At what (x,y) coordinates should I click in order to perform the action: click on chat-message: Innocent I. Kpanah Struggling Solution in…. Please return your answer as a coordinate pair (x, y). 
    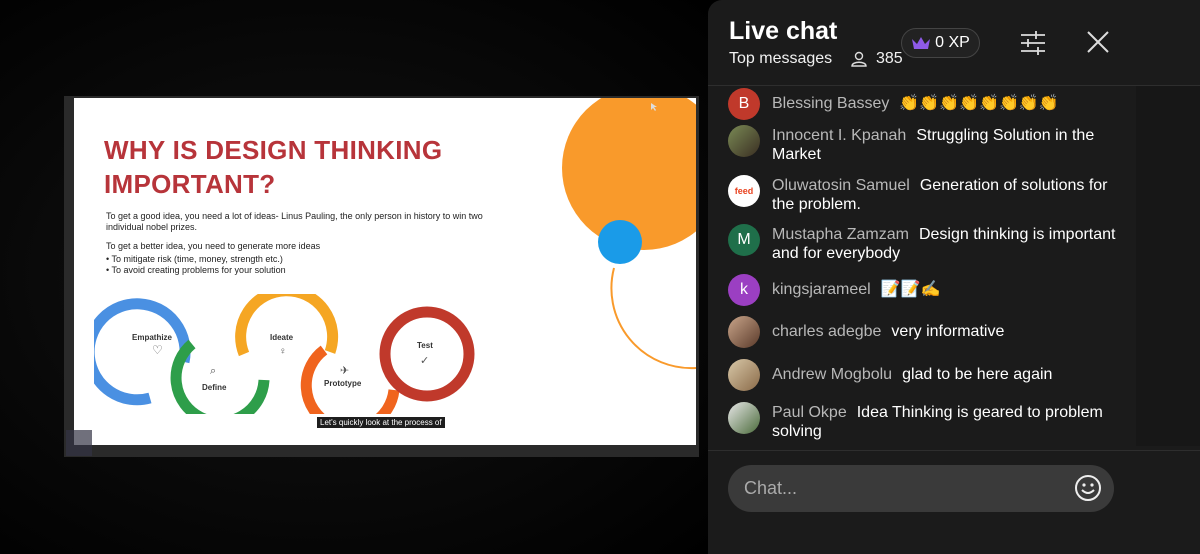
    Looking at the image, I should click on (928, 144).